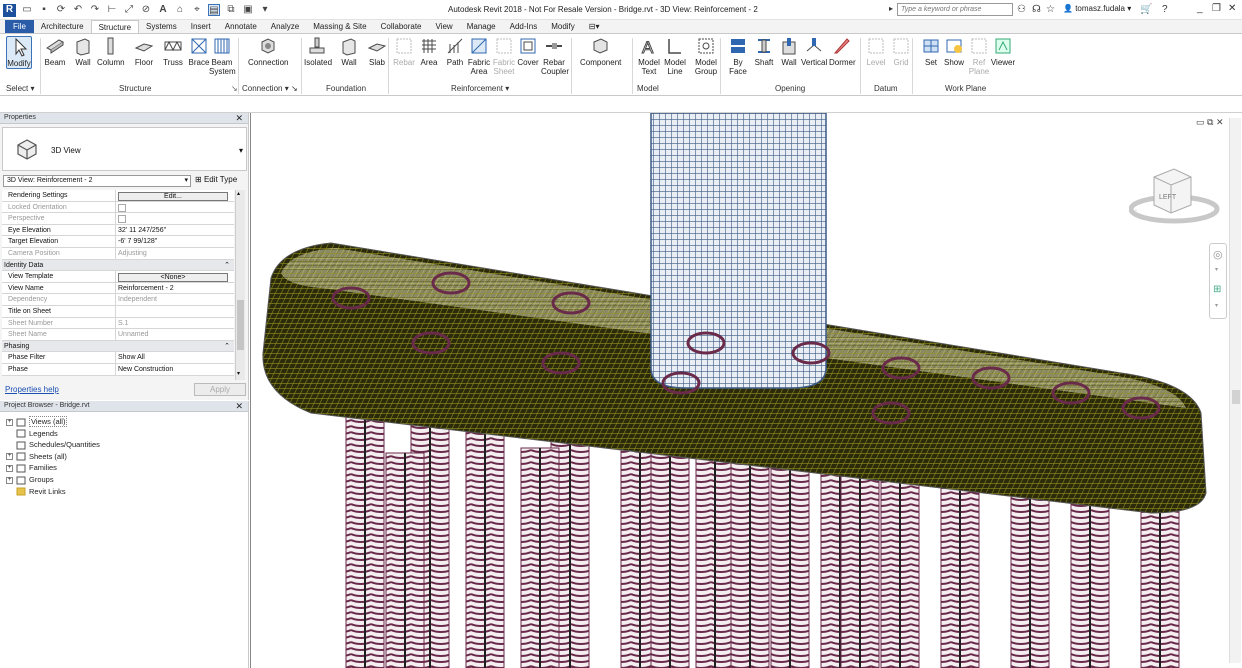 This screenshot has width=1242, height=668. I want to click on refplane-button: Ref Plane, so click(979, 56).